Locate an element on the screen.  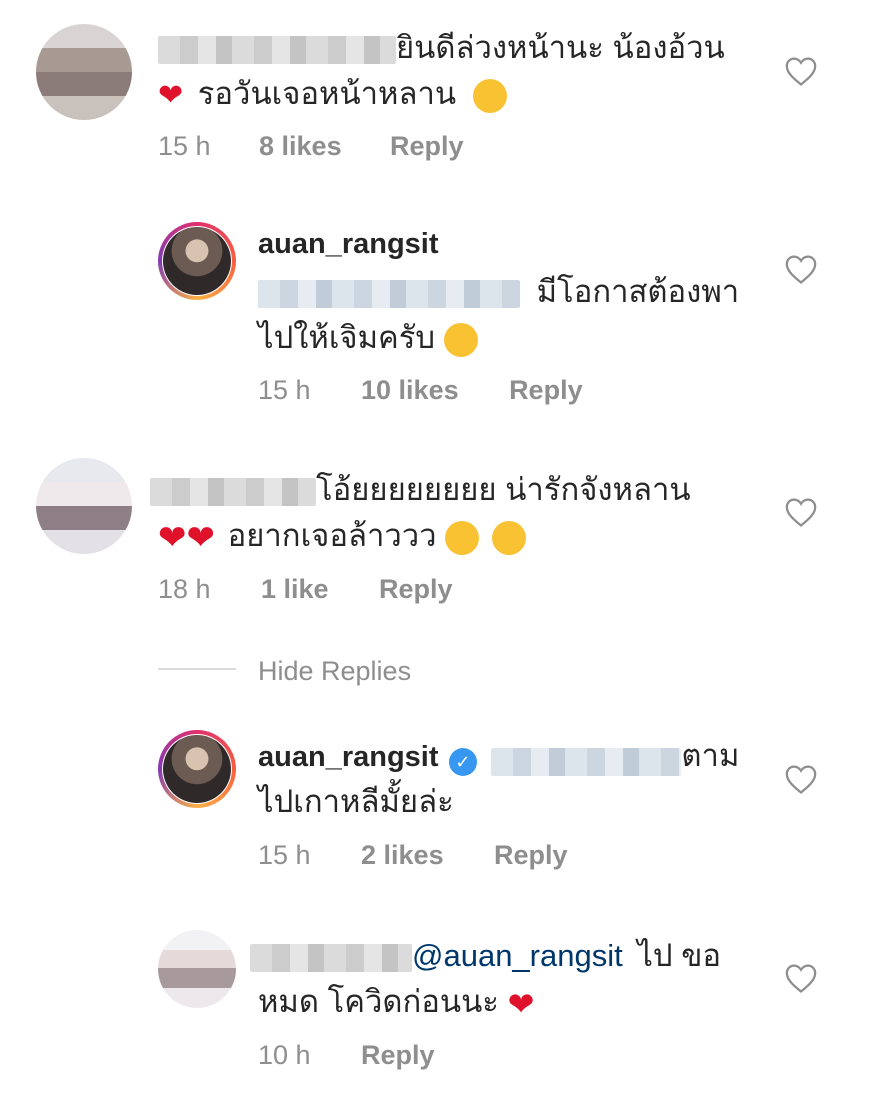
heart-eyes-emoji-icon is located at coordinates (460, 339).